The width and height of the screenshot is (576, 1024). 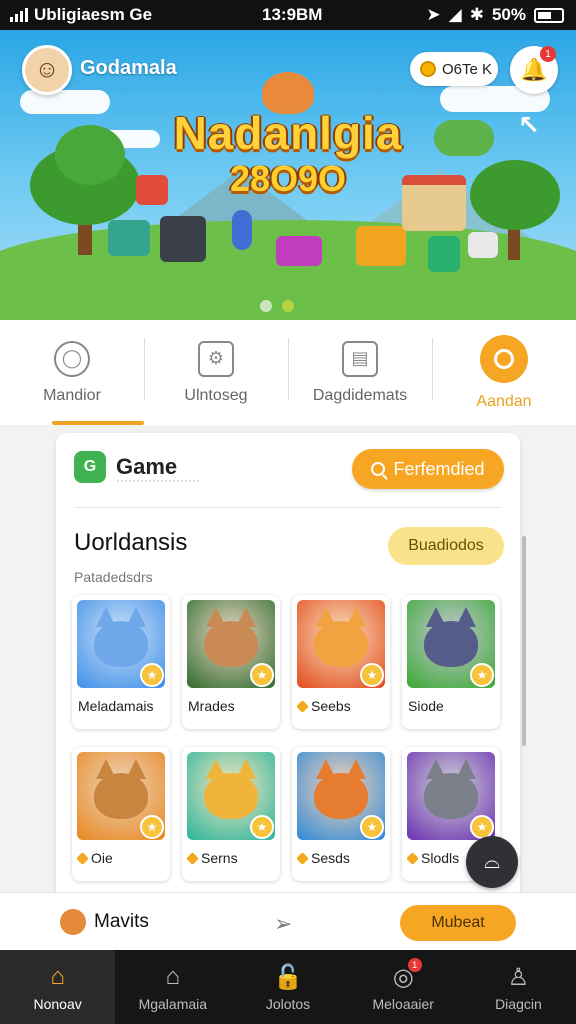 What do you see at coordinates (121, 921) in the screenshot?
I see `action-bar-label: Mavits` at bounding box center [121, 921].